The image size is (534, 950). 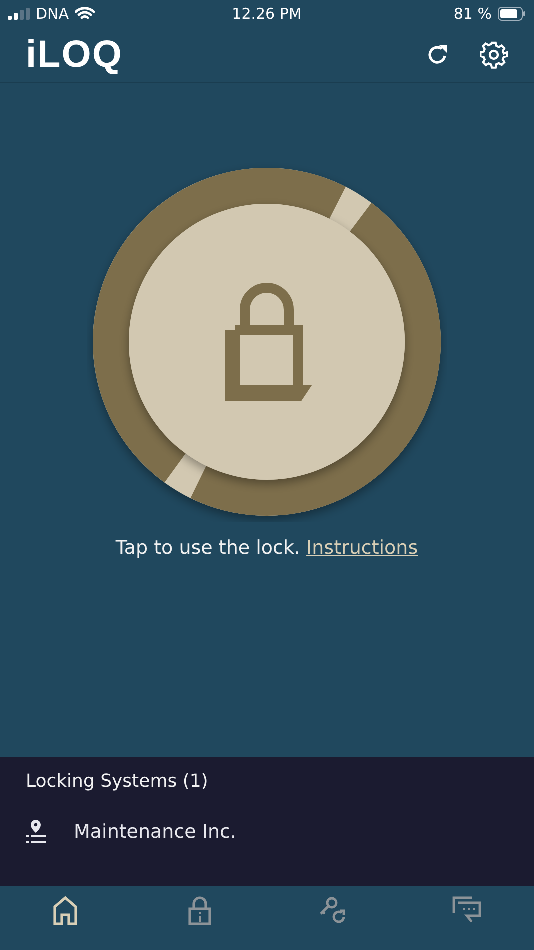 I want to click on wifi-icon, so click(x=85, y=14).